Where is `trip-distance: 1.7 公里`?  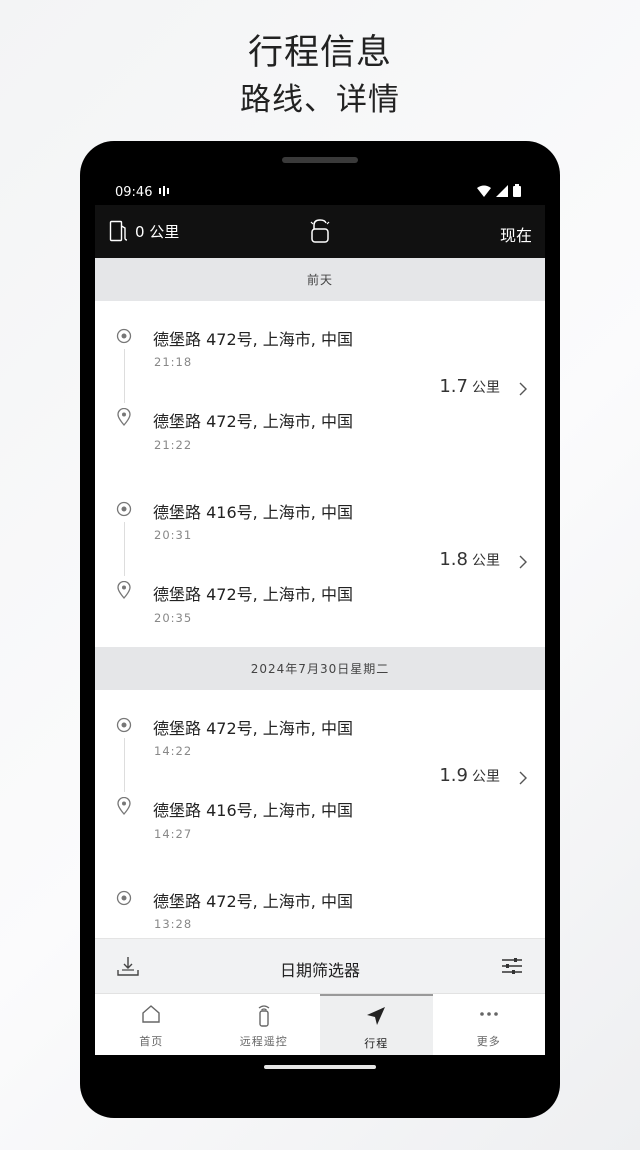
trip-distance: 1.7 公里 is located at coordinates (469, 386).